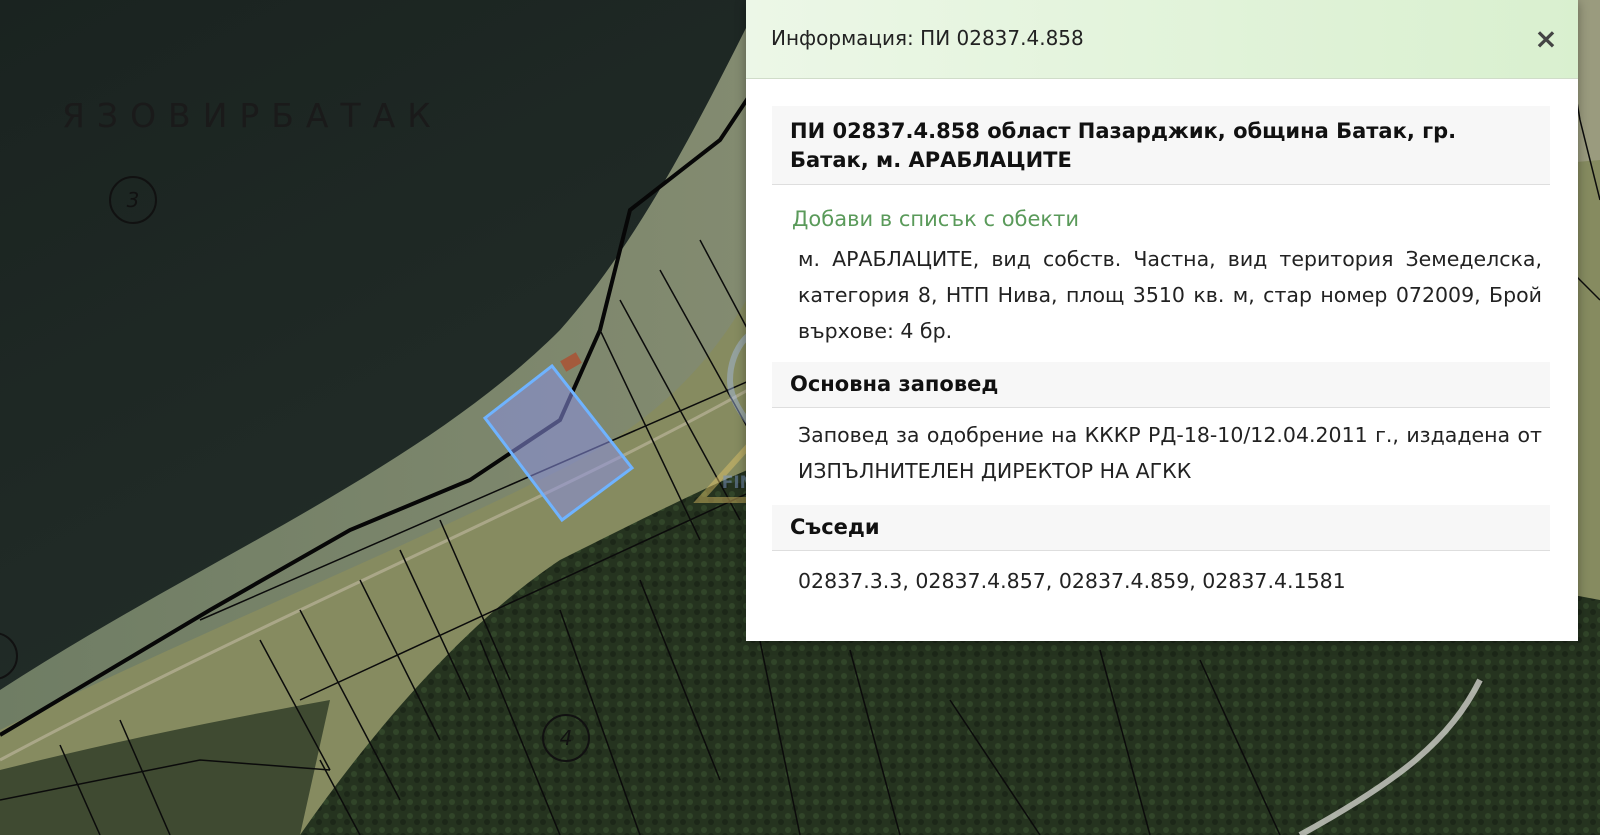 This screenshot has width=1600, height=835. Describe the element at coordinates (1546, 38) in the screenshot. I see `close-button: ×` at that location.